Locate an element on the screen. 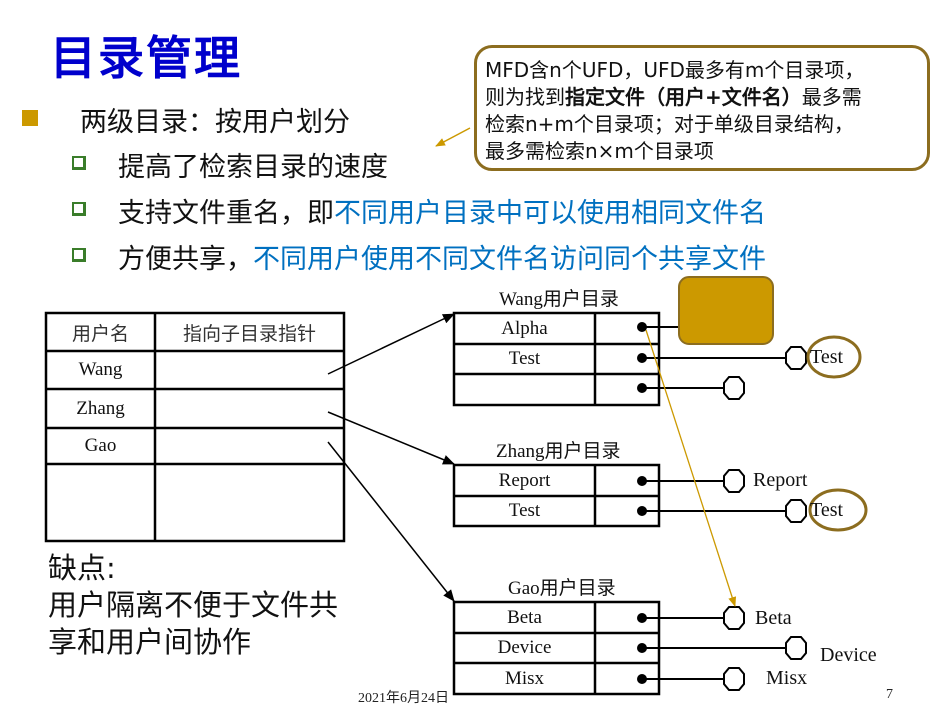  callout-line-3: 检索n+m个目录项；对于单级目录结构， is located at coordinates (669, 124).